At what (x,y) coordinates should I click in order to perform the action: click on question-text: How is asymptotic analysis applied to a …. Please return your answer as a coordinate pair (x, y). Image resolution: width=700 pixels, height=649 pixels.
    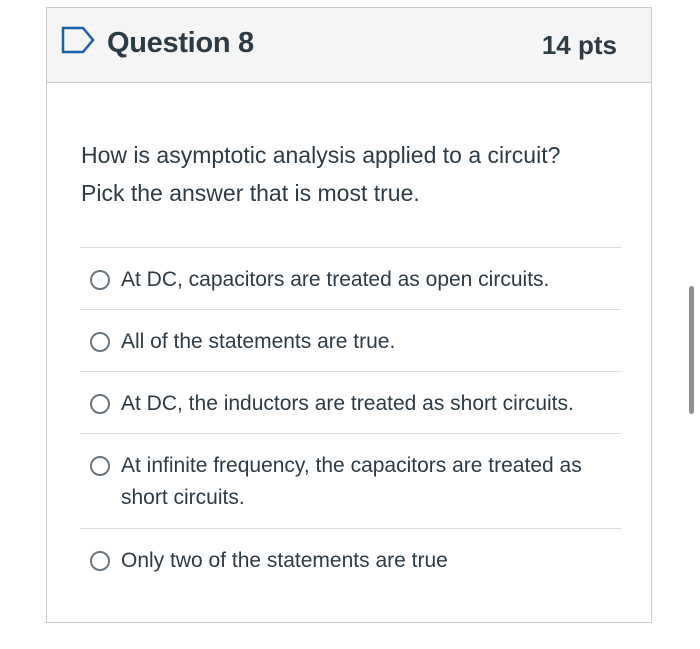
    Looking at the image, I should click on (351, 174).